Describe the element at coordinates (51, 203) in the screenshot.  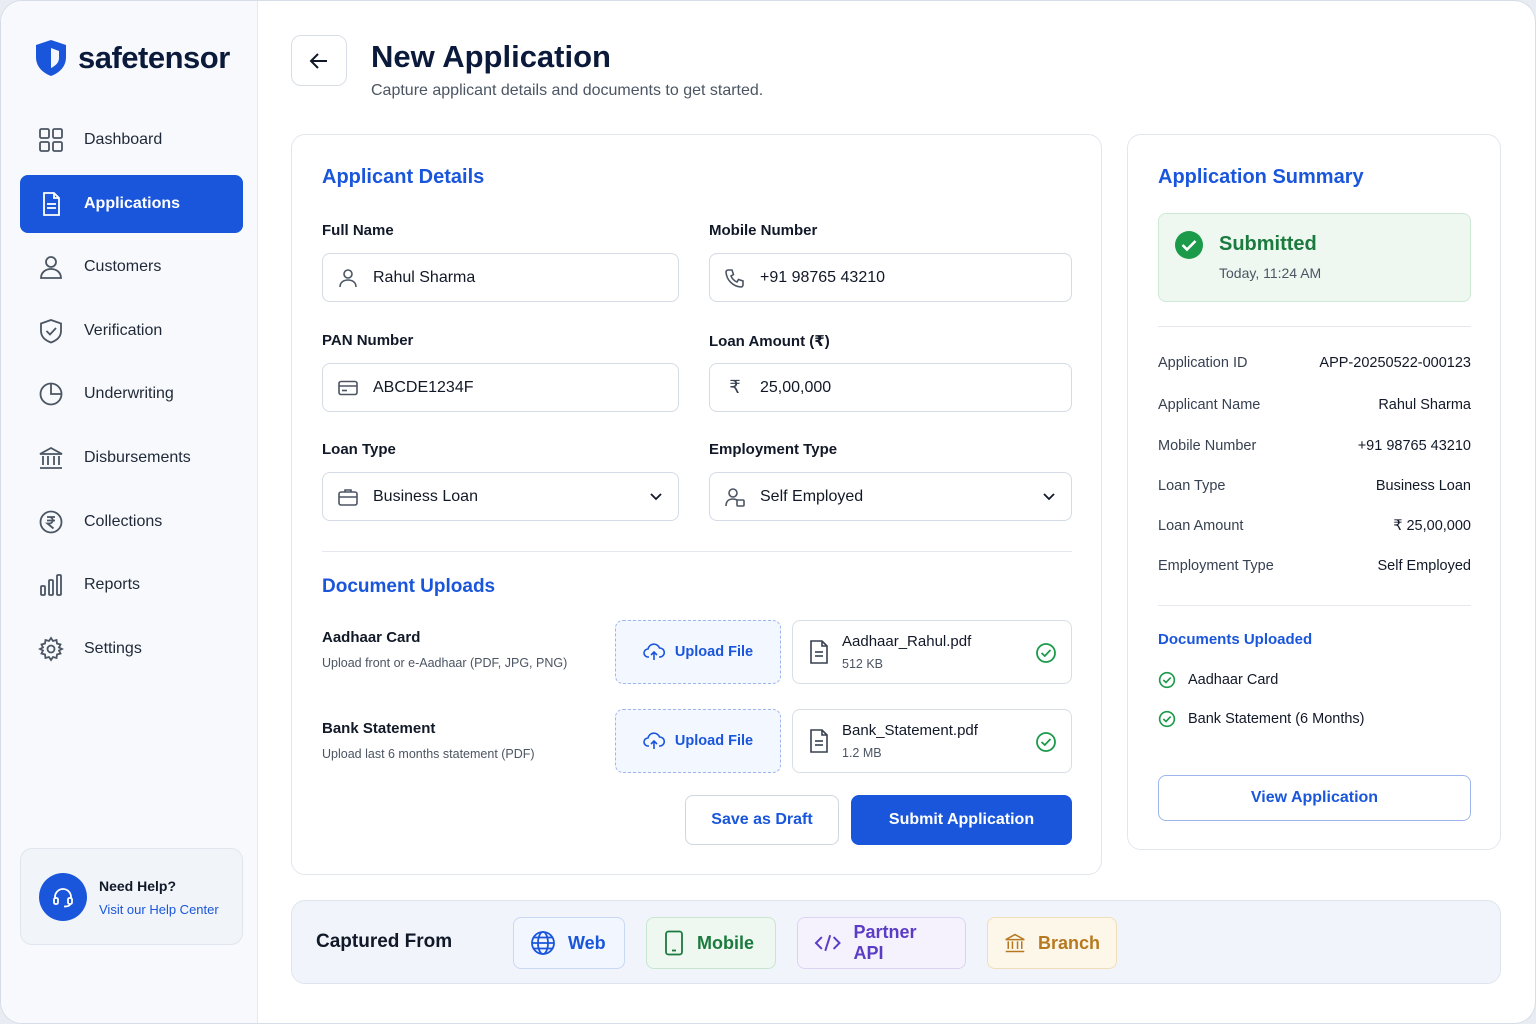
I see `document-icon` at that location.